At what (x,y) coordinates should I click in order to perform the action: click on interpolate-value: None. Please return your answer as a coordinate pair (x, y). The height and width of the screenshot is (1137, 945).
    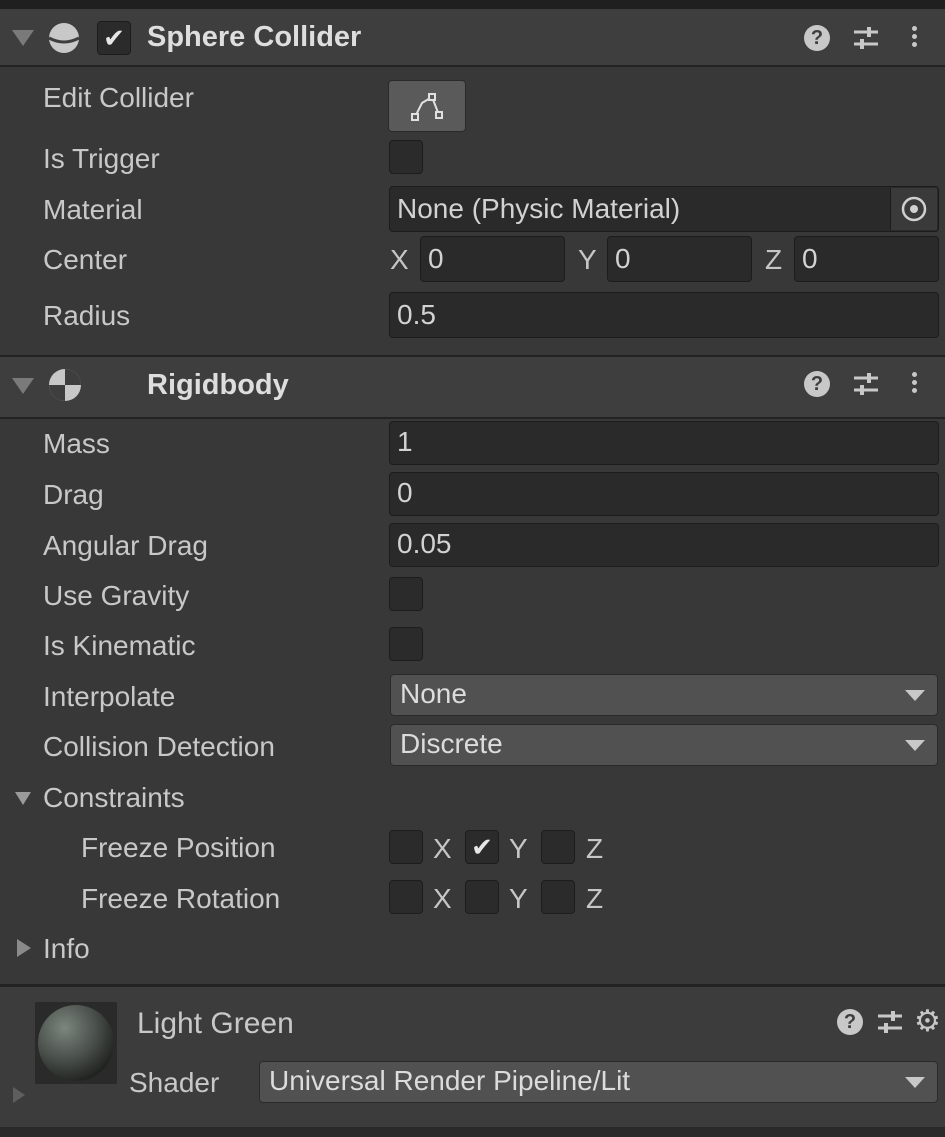
    Looking at the image, I should click on (433, 693).